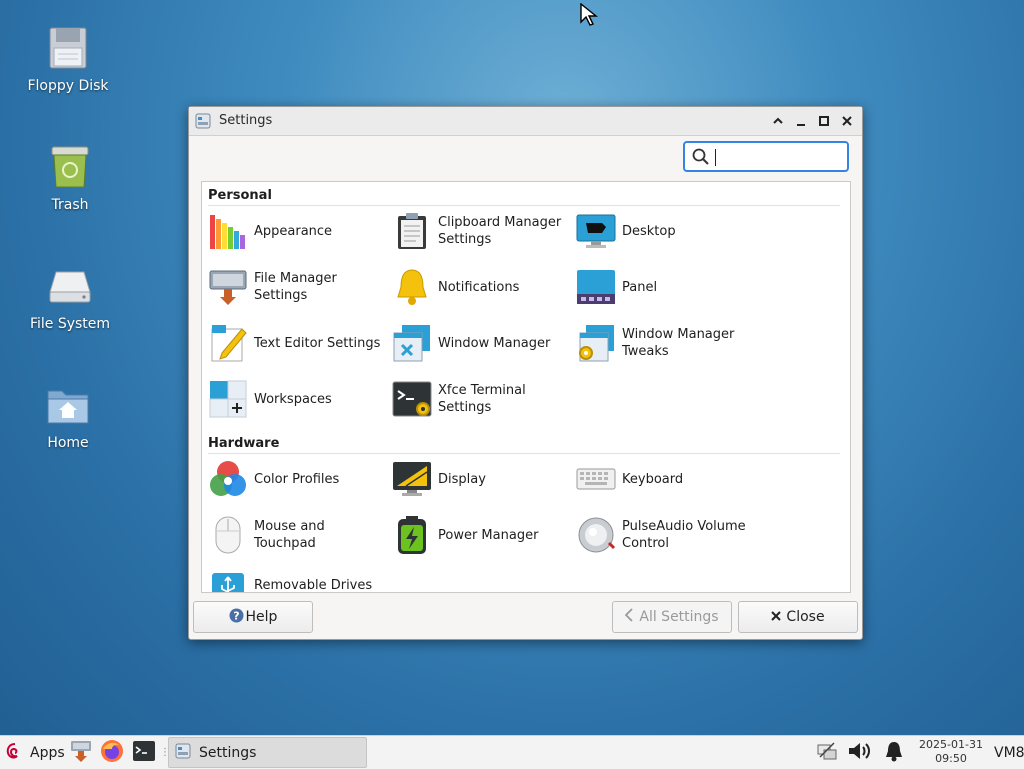  I want to click on desktop-icon-label: Home, so click(68, 443).